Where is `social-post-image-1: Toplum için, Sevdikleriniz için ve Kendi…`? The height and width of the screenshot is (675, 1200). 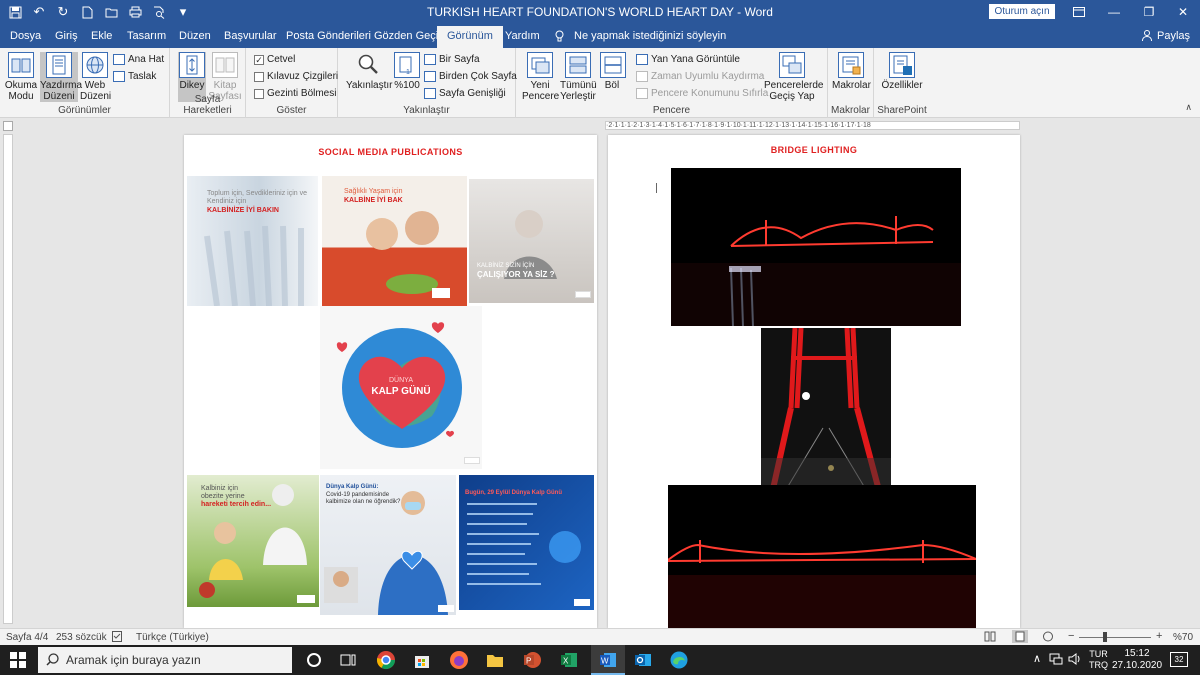
social-post-image-1: Toplum için, Sevdikleriniz için ve Kendi… is located at coordinates (252, 241).